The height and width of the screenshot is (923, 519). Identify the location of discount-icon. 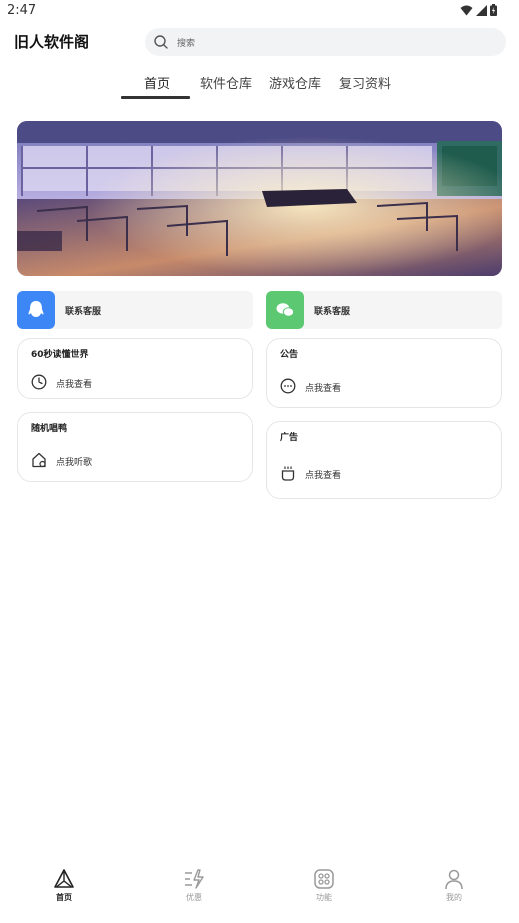
(194, 879).